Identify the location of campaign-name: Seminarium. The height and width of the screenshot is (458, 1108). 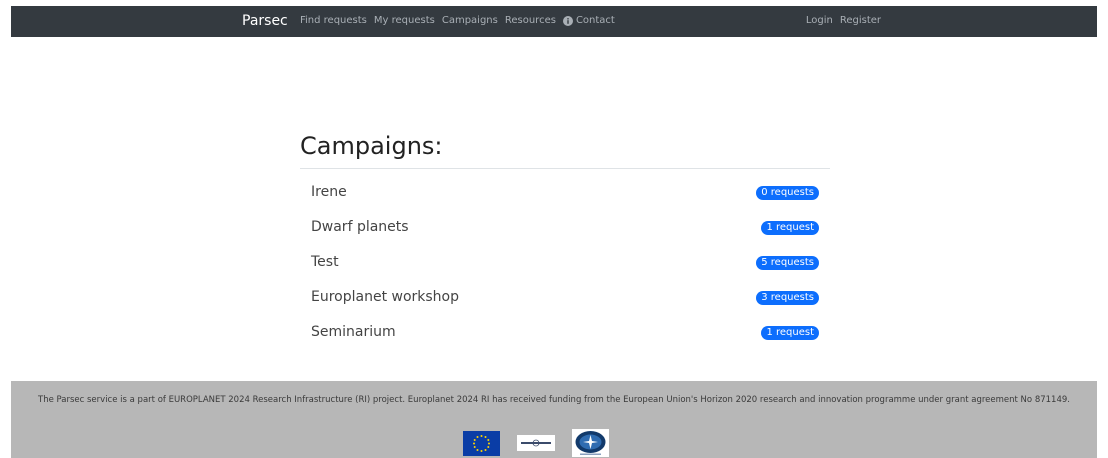
(353, 332).